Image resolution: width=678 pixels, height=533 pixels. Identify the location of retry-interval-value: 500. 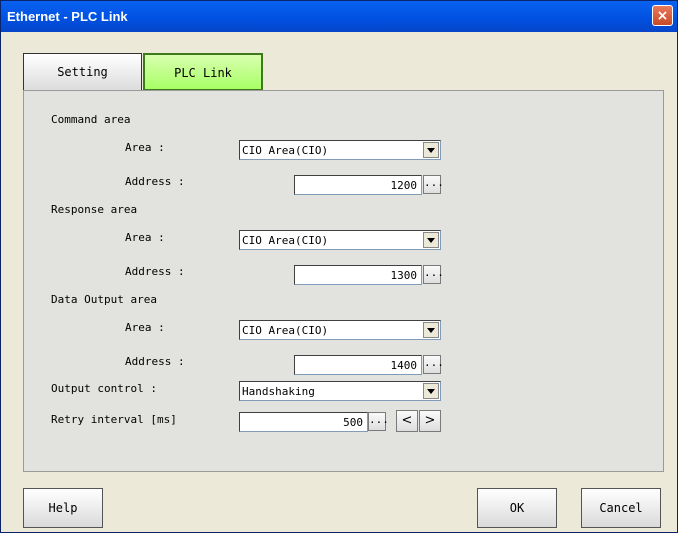
(353, 422).